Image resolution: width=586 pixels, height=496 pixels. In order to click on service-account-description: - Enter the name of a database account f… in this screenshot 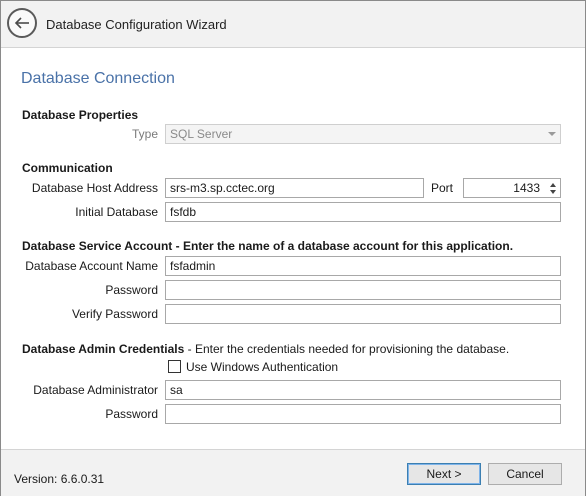, I will do `click(343, 246)`.